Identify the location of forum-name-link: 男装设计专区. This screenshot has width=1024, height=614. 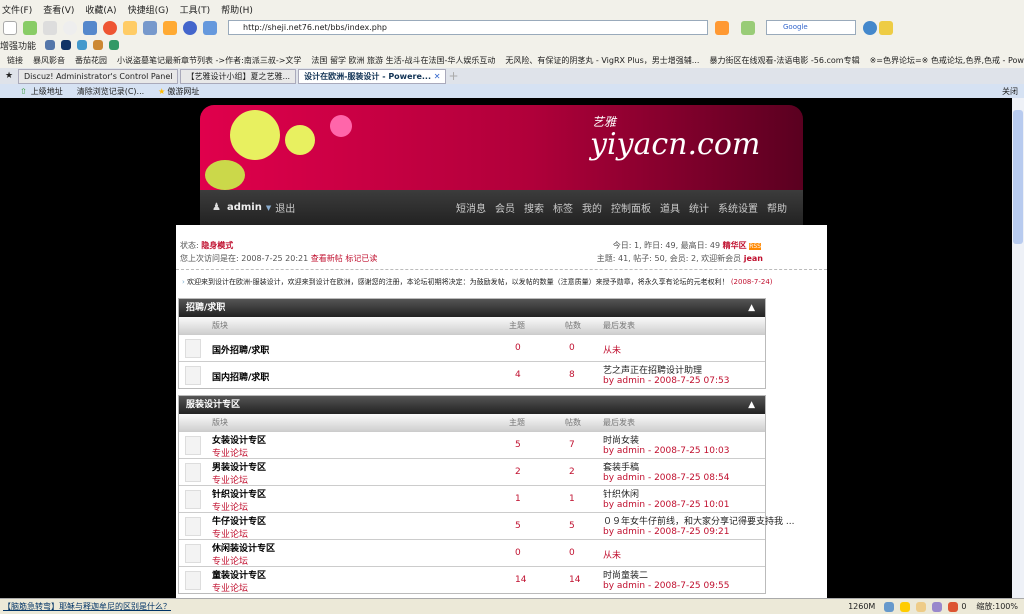
(239, 466).